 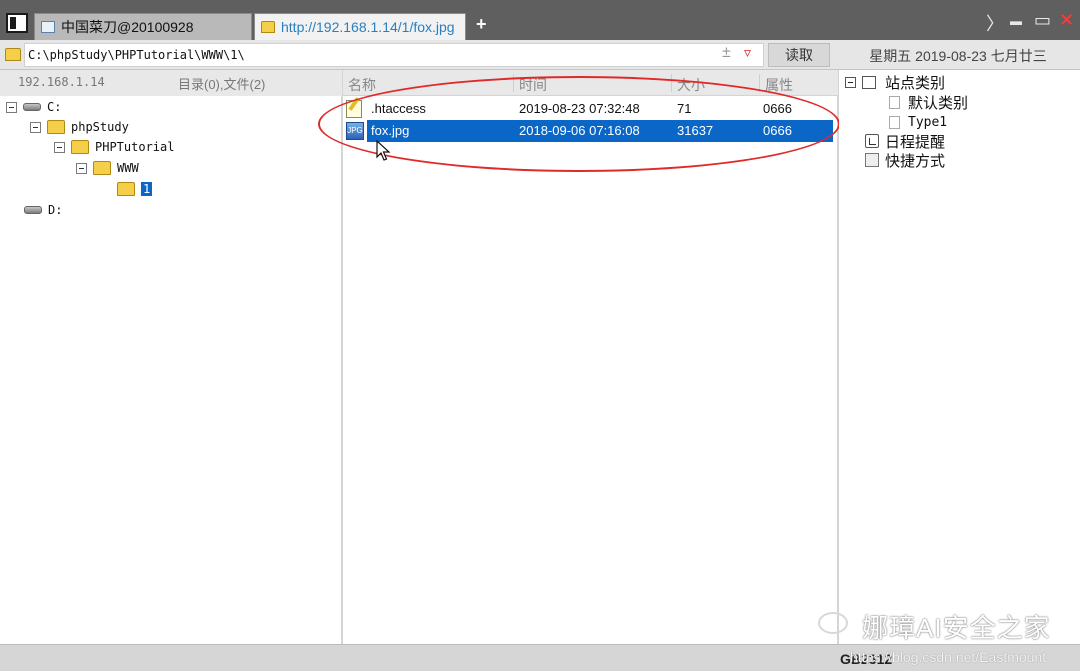 What do you see at coordinates (61, 82) in the screenshot?
I see `host-label: 192.168.1.14` at bounding box center [61, 82].